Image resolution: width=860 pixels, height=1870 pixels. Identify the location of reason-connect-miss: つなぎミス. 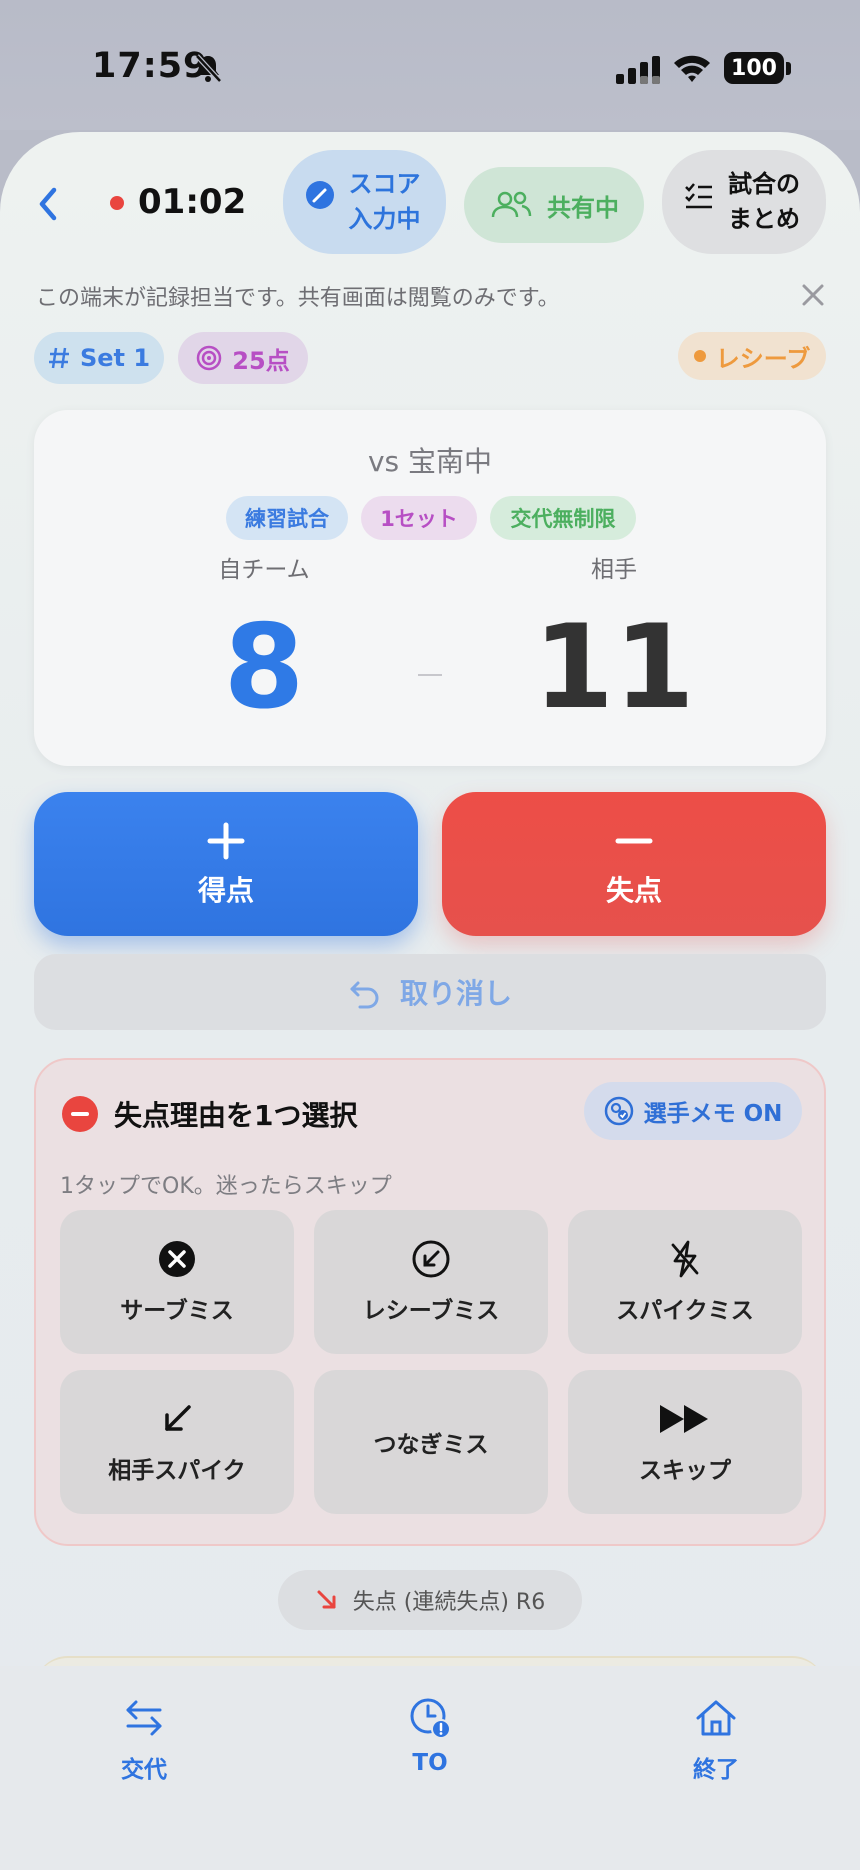
(431, 1442).